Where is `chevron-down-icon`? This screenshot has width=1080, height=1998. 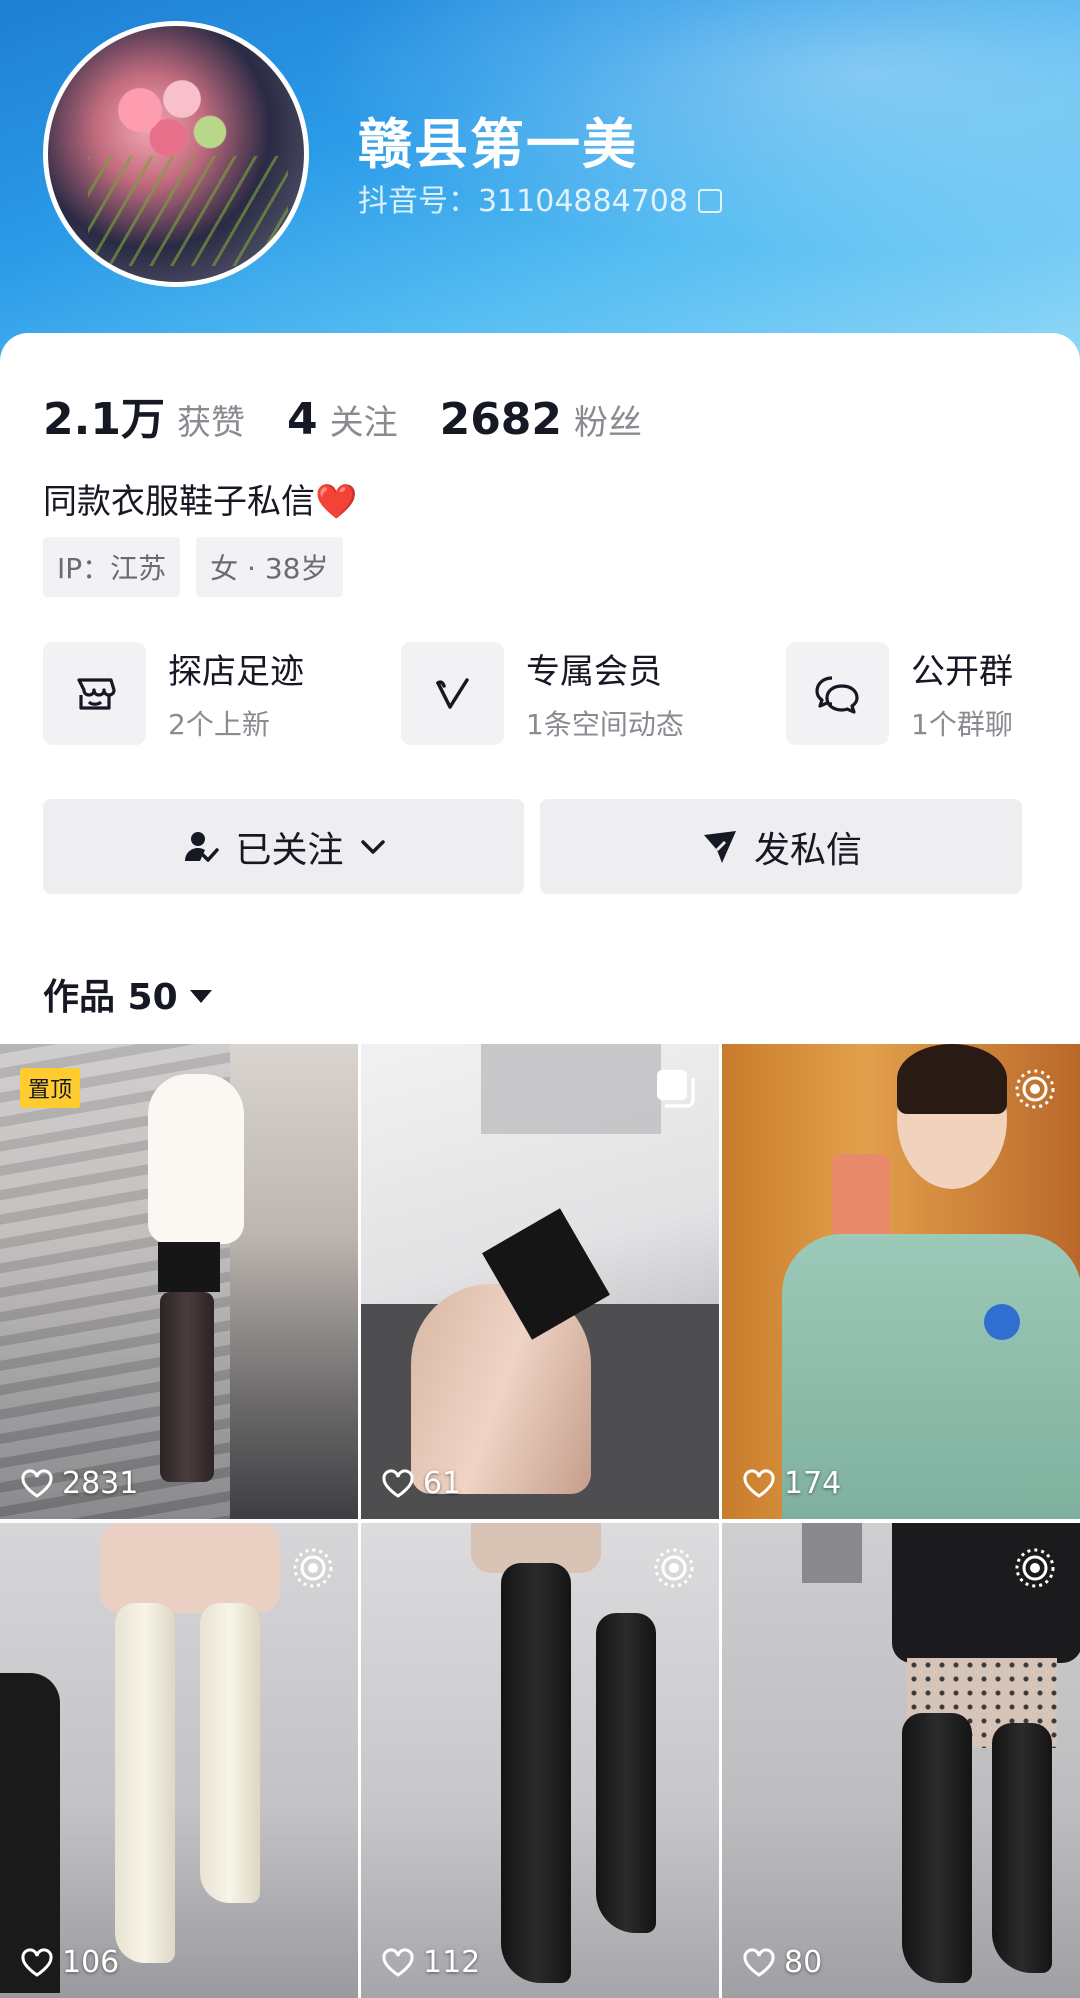 chevron-down-icon is located at coordinates (373, 847).